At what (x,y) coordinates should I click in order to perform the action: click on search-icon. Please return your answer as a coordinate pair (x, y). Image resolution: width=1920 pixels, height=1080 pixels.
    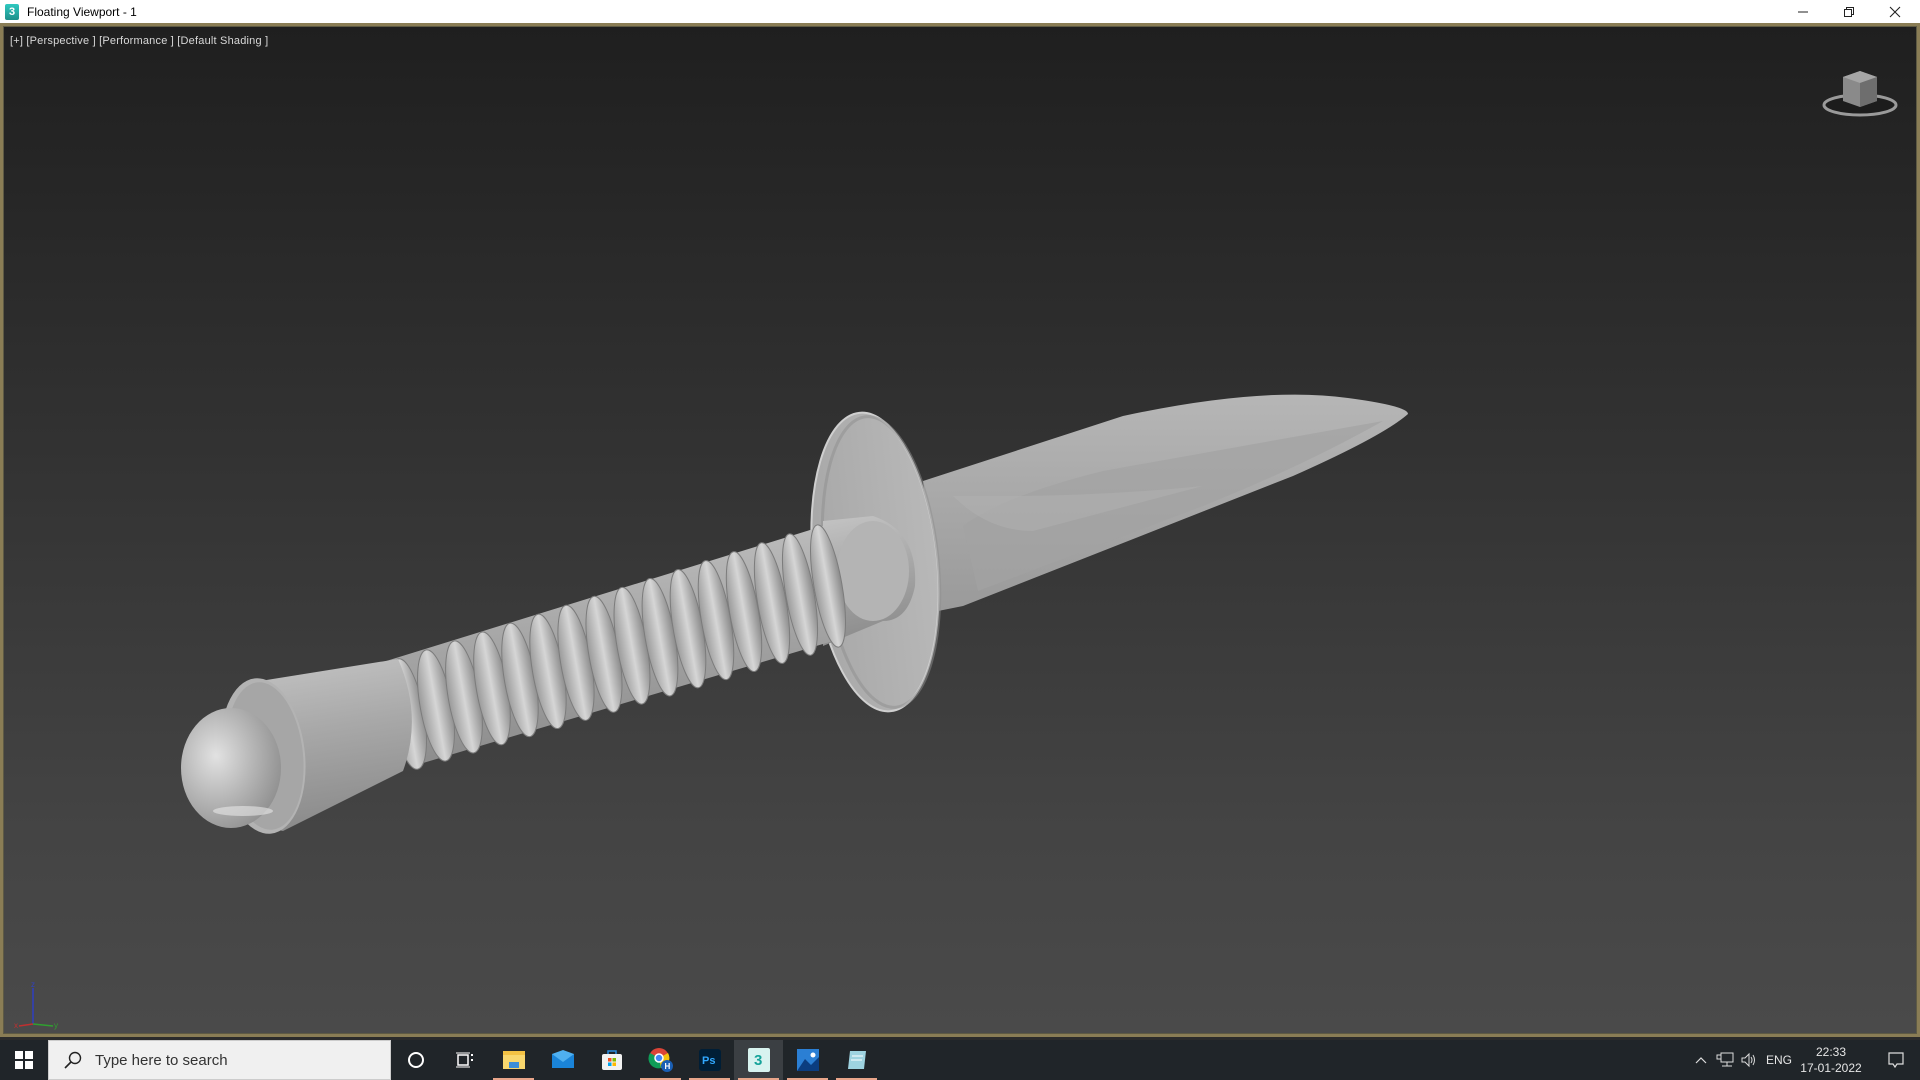
    Looking at the image, I should click on (73, 1060).